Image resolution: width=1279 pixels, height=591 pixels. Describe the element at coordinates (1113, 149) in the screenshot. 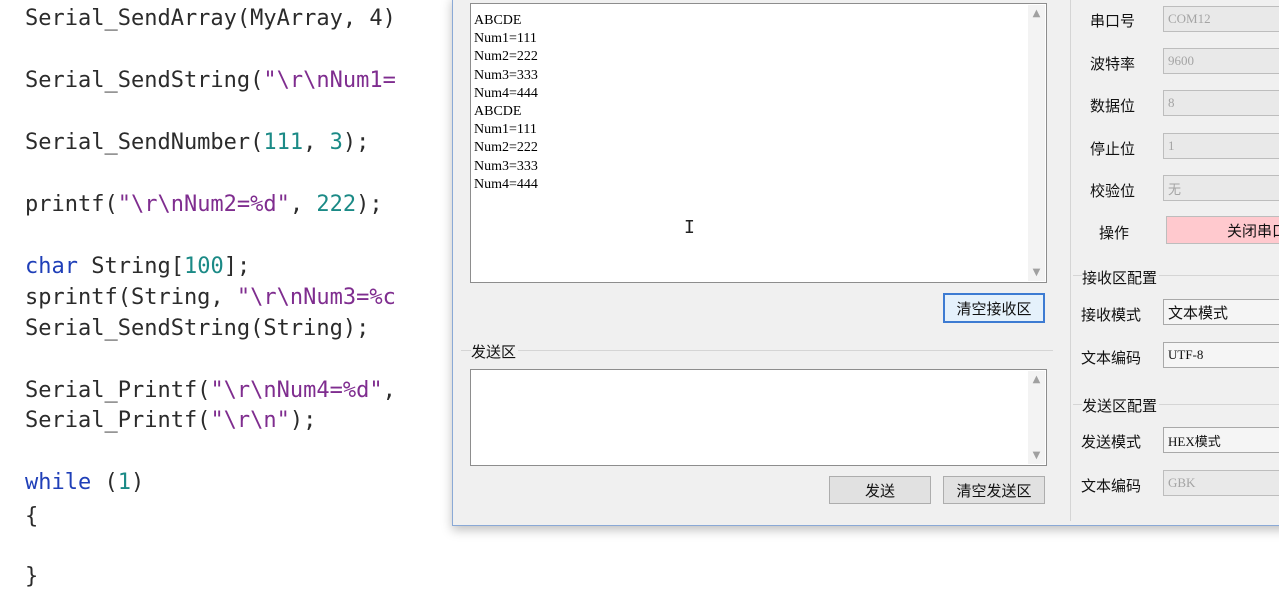

I see `stop-bits-label: 停止位` at that location.